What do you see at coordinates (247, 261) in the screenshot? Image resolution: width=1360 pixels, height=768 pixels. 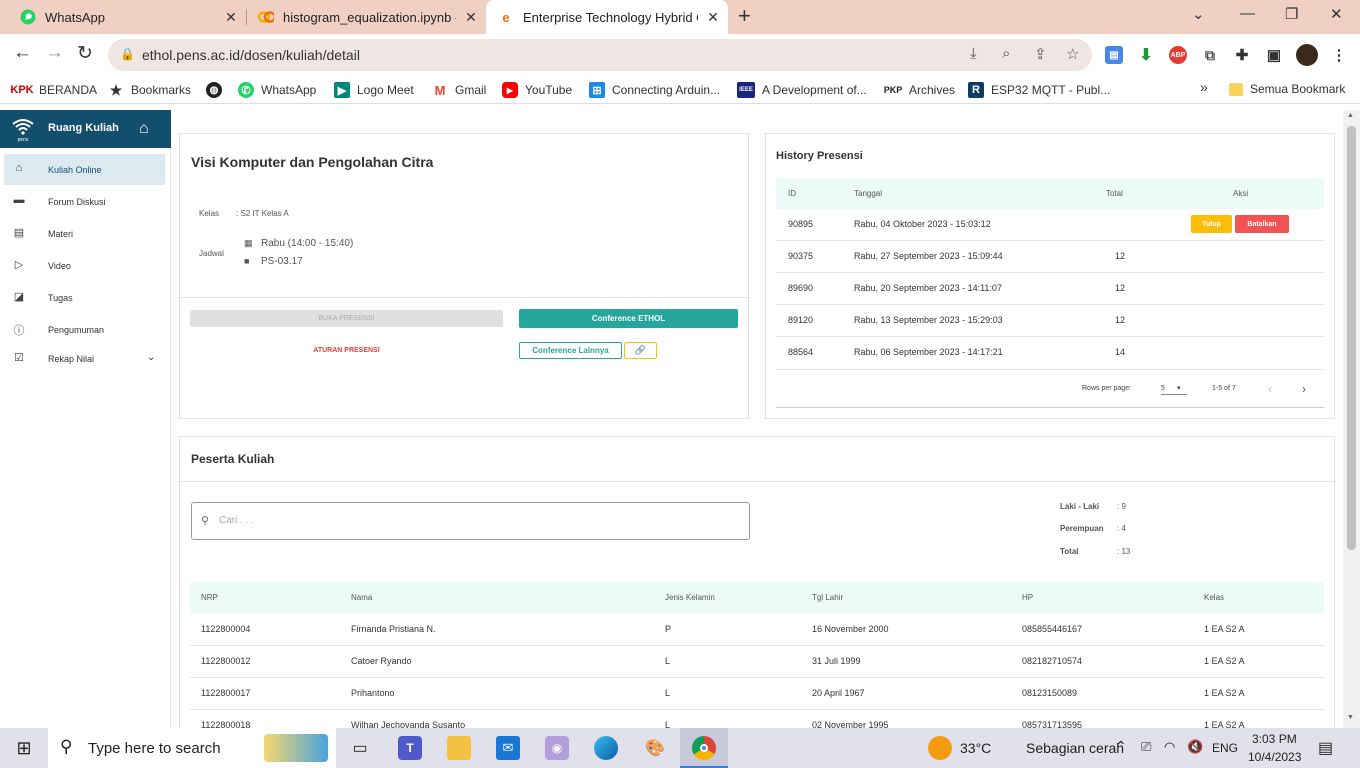 I see `room-icon: ■` at bounding box center [247, 261].